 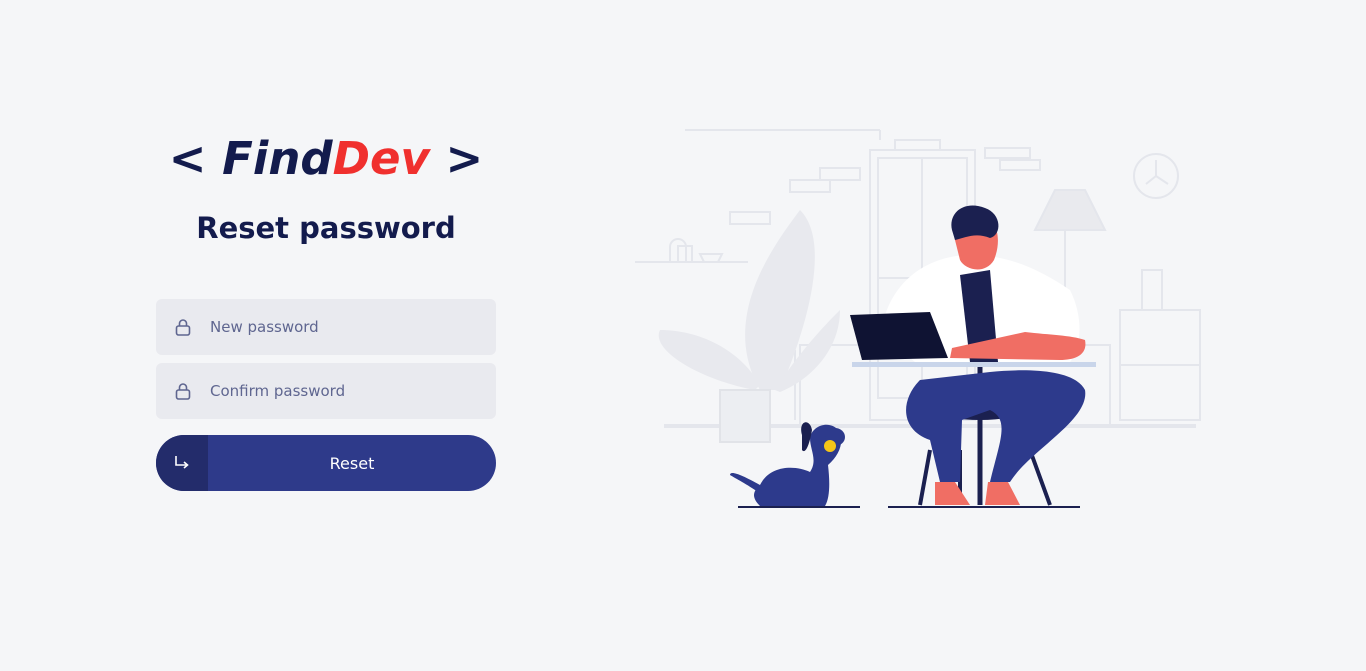 I want to click on logo-close-bracket: >, so click(x=464, y=158).